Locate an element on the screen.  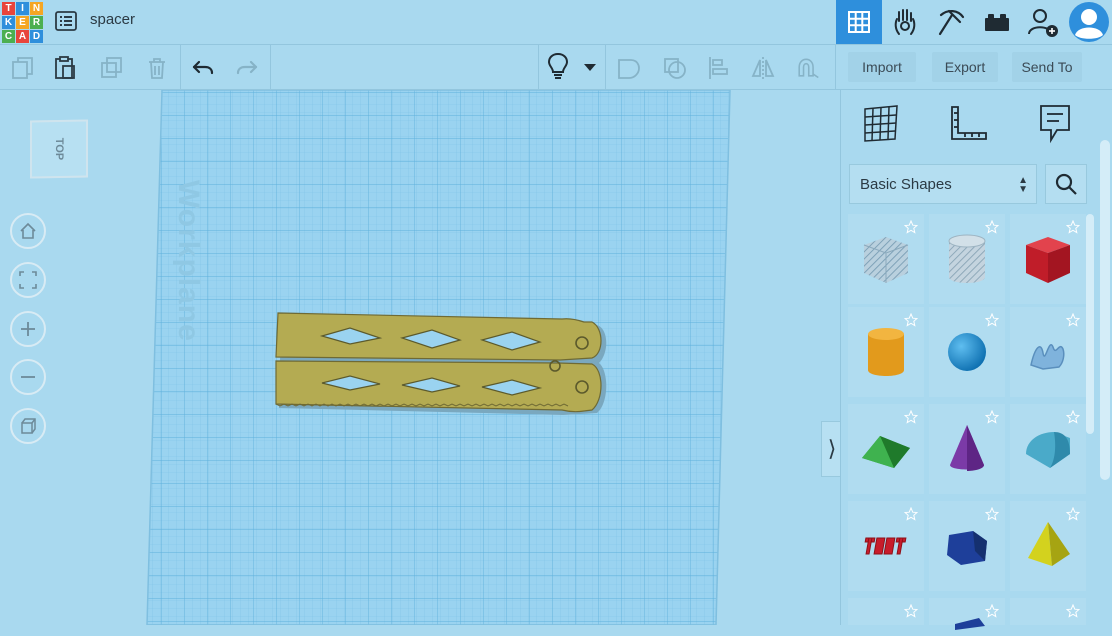
lightbulb-icon is located at coordinates (558, 65).